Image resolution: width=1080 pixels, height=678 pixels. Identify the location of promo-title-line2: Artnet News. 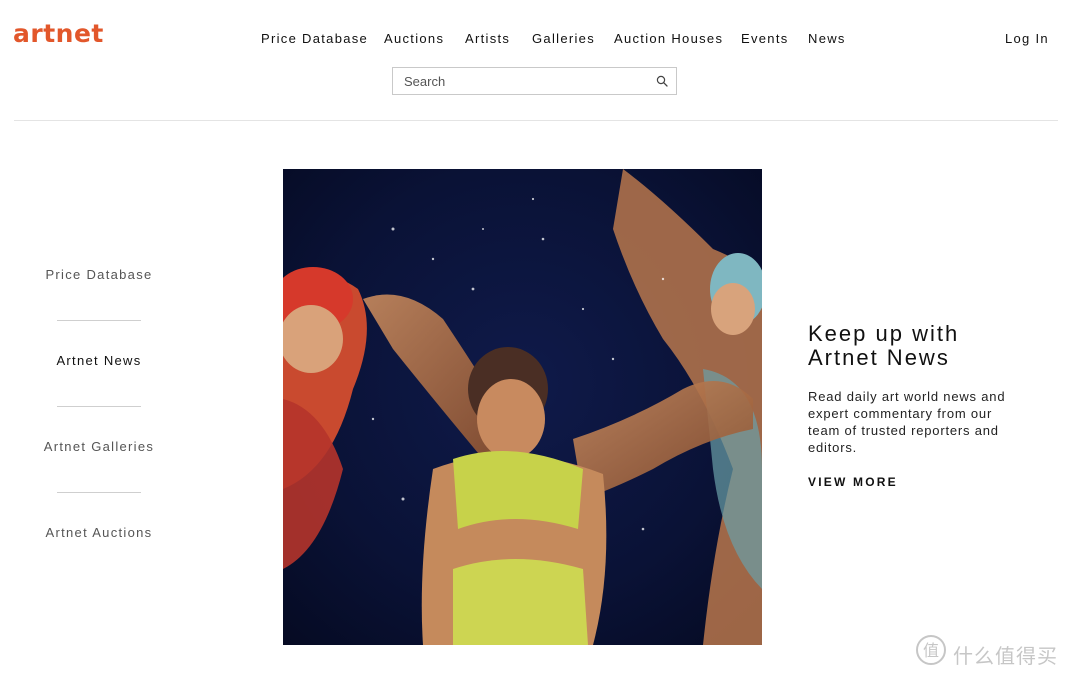
(879, 357).